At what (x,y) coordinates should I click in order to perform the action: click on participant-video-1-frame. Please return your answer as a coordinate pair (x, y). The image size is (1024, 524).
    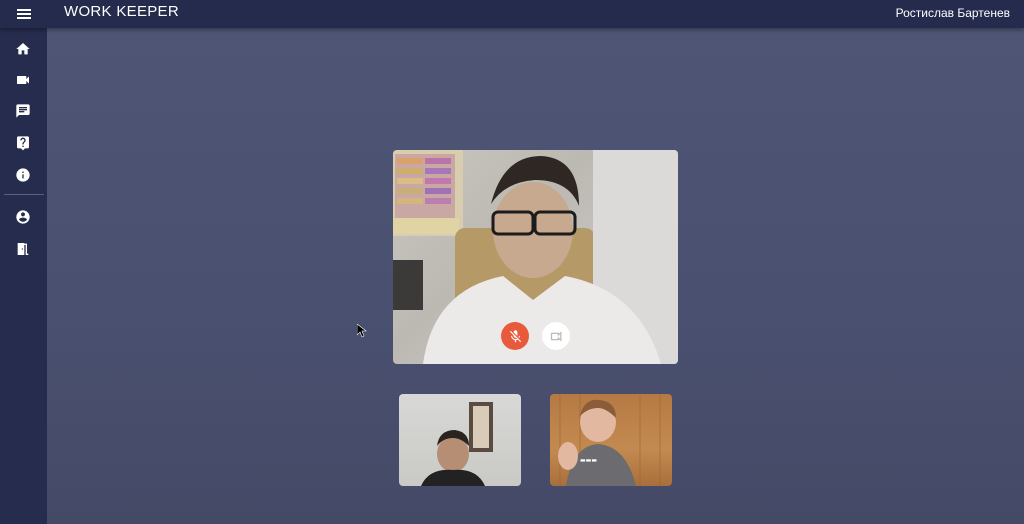
    Looking at the image, I should click on (457, 444).